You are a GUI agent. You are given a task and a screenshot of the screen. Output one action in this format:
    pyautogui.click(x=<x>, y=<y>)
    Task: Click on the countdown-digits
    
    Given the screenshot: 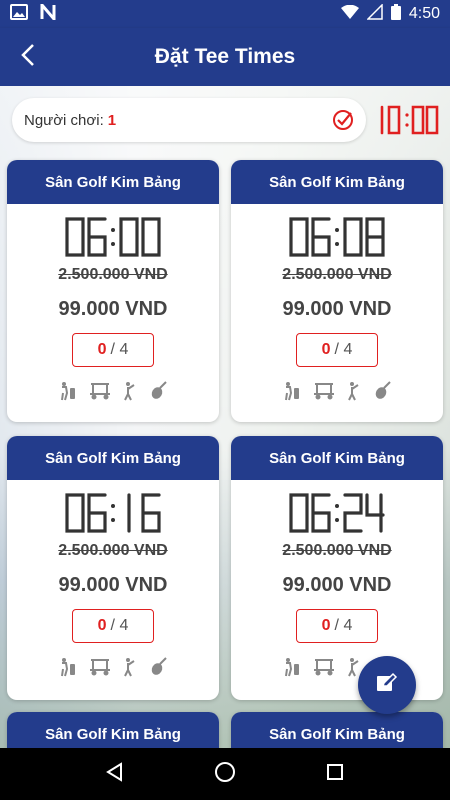 What is the action you would take?
    pyautogui.click(x=409, y=120)
    